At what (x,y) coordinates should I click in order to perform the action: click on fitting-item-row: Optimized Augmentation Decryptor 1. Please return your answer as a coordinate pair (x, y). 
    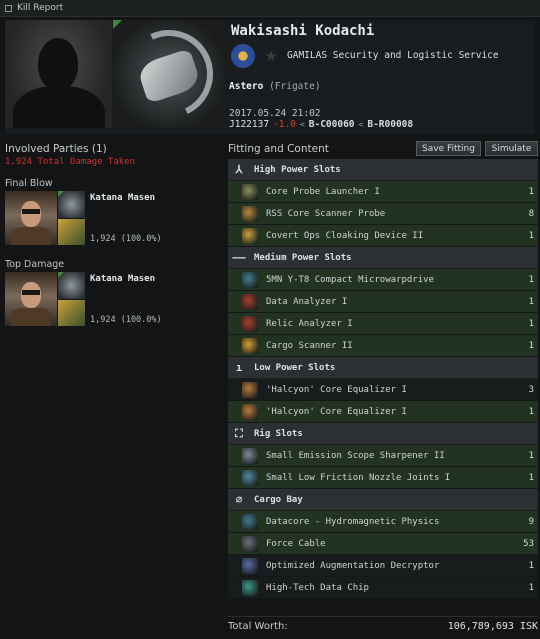
    Looking at the image, I should click on (383, 566).